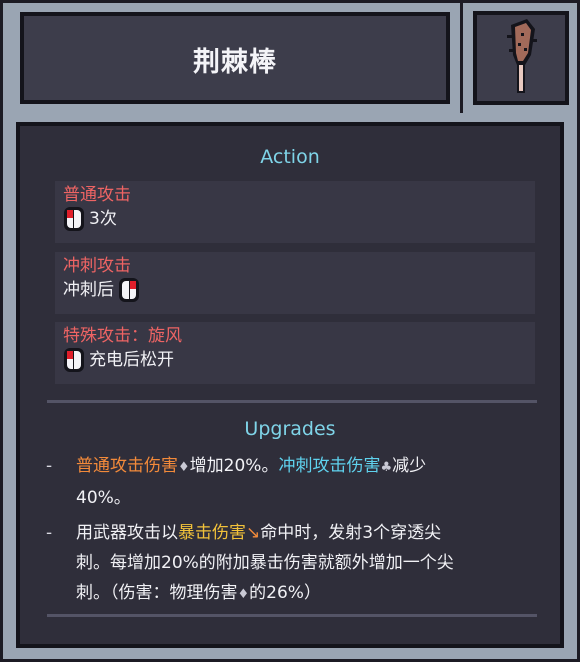  I want to click on action-entry-dash-attack: 冲刺攻击 冲刺后, so click(295, 283).